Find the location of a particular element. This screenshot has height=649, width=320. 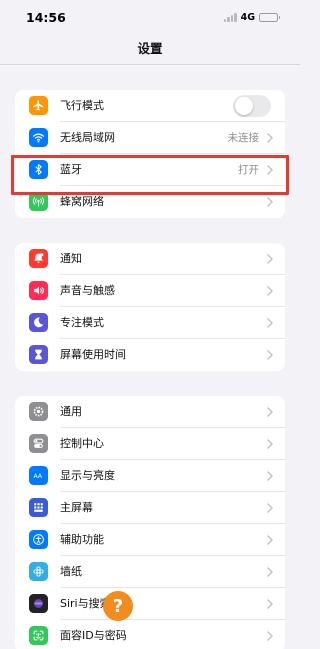

page-title: 设置 is located at coordinates (150, 48).